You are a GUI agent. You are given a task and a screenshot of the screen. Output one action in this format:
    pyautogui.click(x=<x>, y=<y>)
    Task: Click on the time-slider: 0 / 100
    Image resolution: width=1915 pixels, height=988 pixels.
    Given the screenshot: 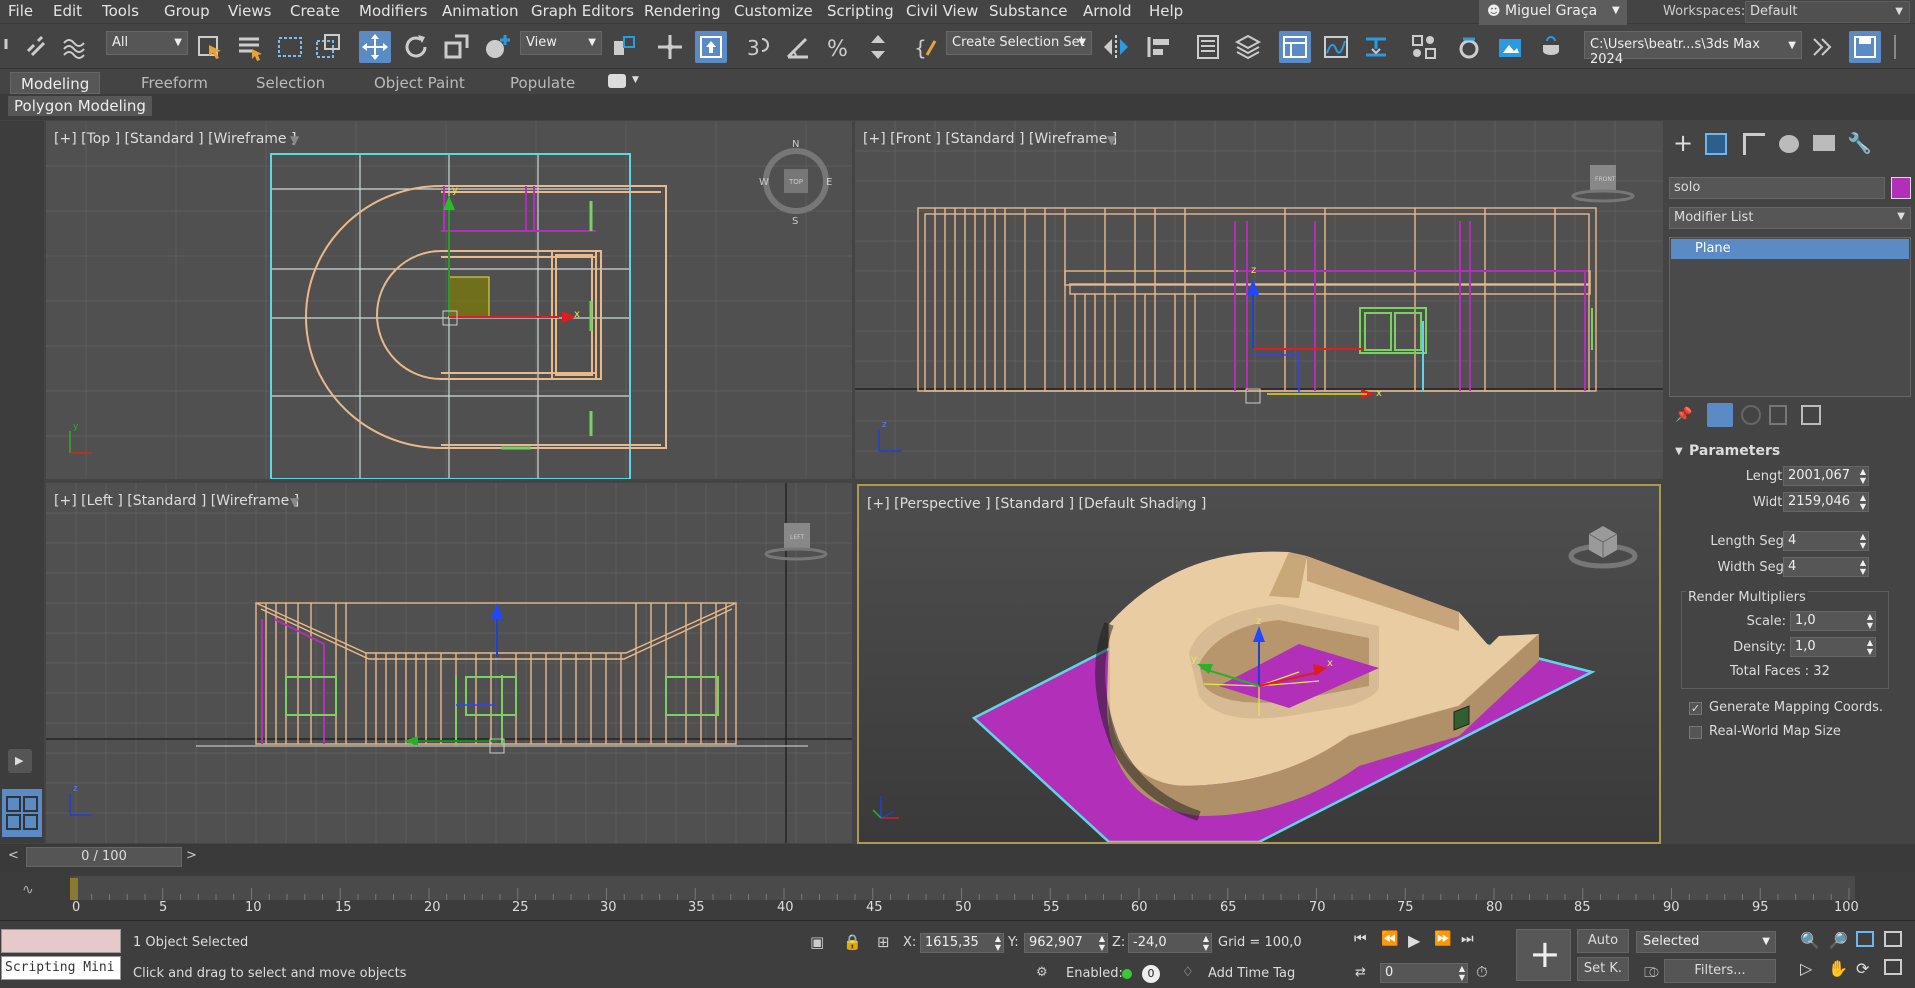 What is the action you would take?
    pyautogui.click(x=104, y=857)
    